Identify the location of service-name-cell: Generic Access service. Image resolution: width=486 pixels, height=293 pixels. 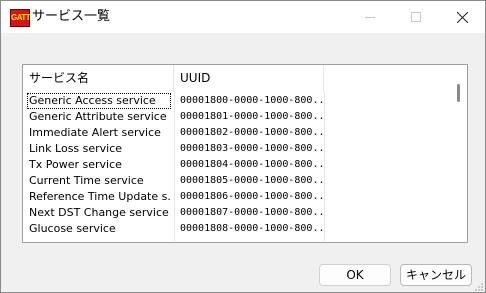
(99, 101).